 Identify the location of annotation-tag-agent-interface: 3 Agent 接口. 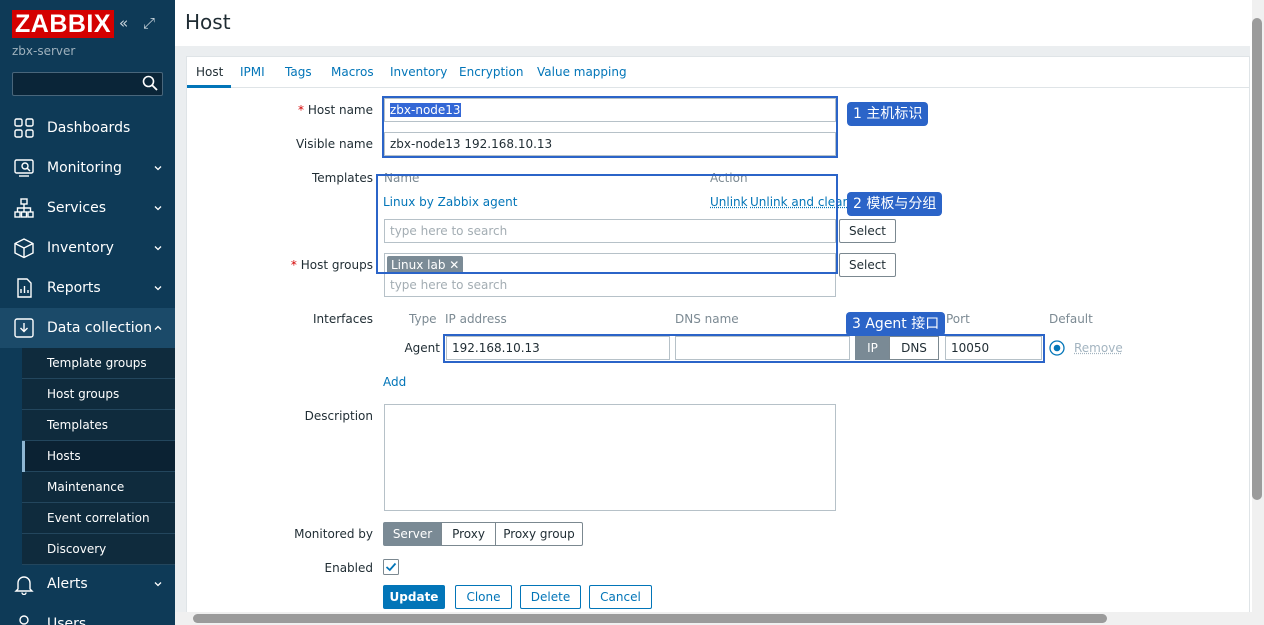
(896, 324).